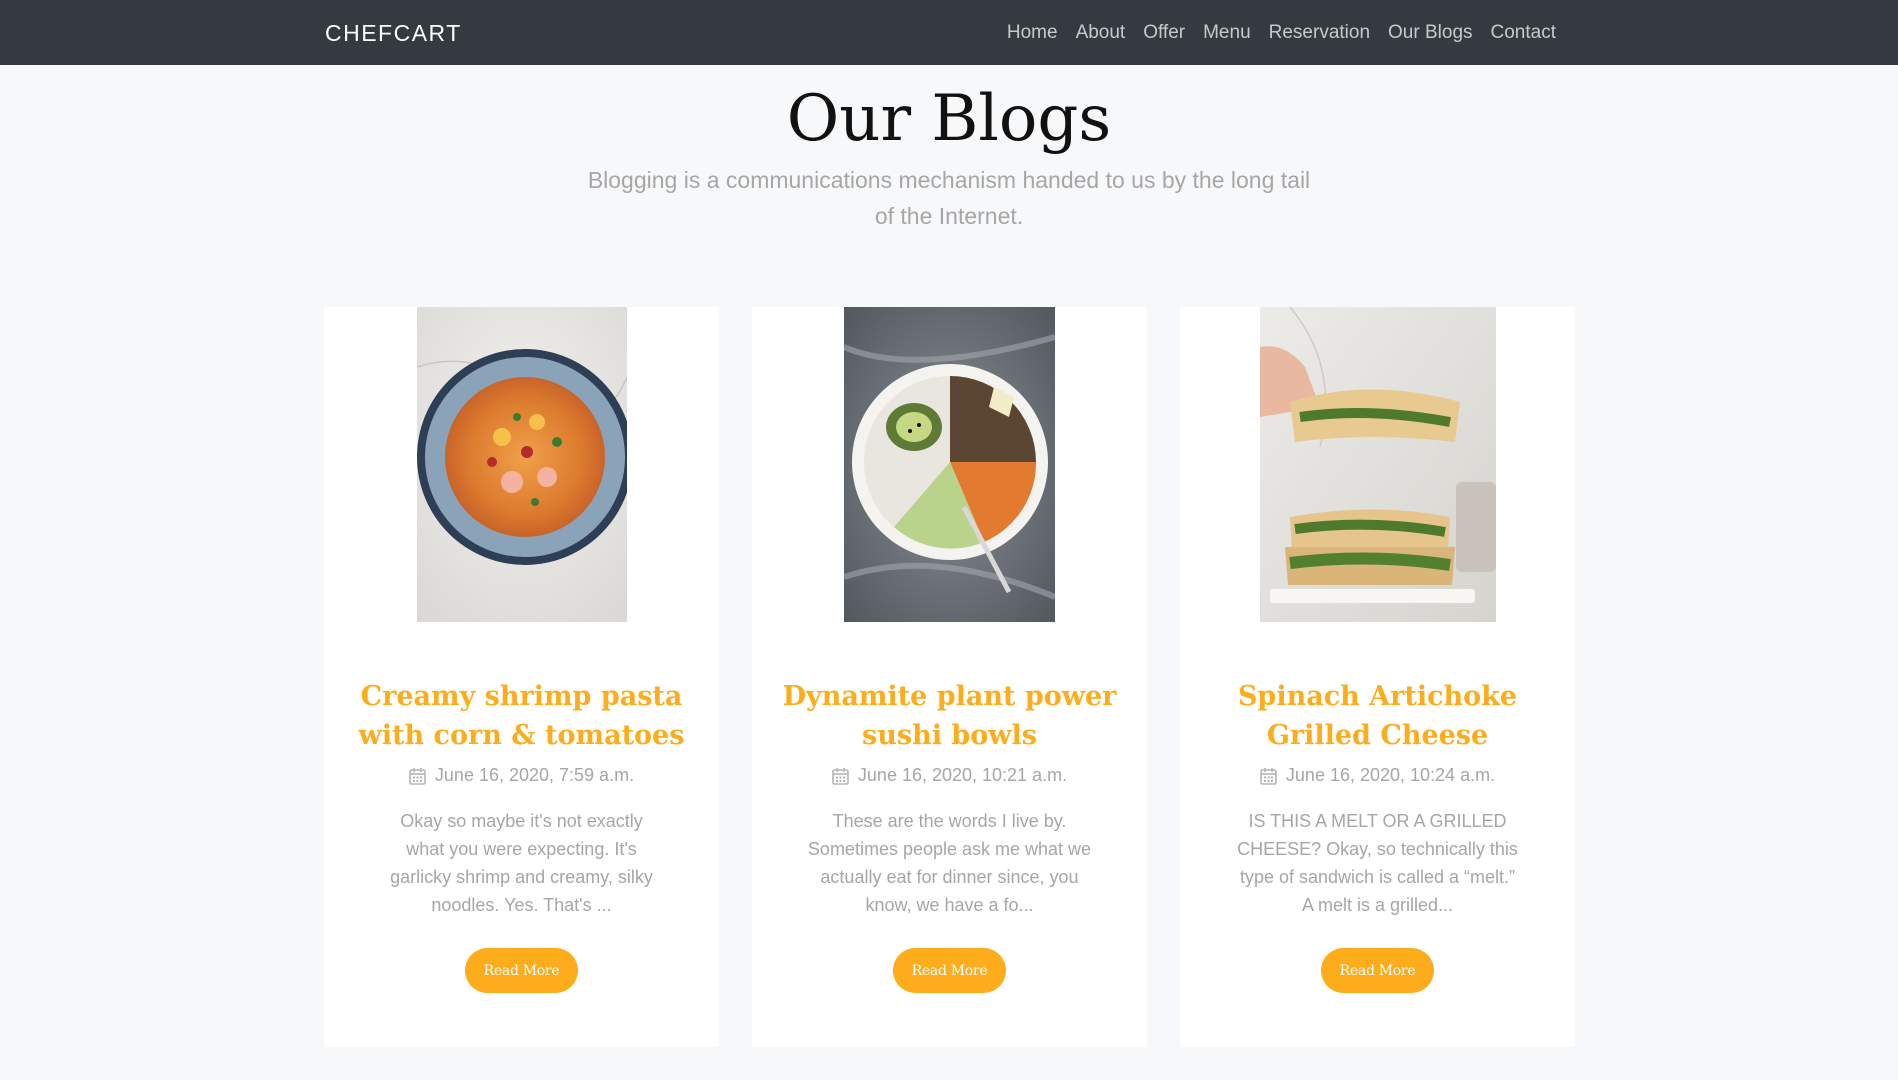 The image size is (1898, 1080). I want to click on post-date-text: June 16, 2020, 10:24 a.m., so click(1390, 775).